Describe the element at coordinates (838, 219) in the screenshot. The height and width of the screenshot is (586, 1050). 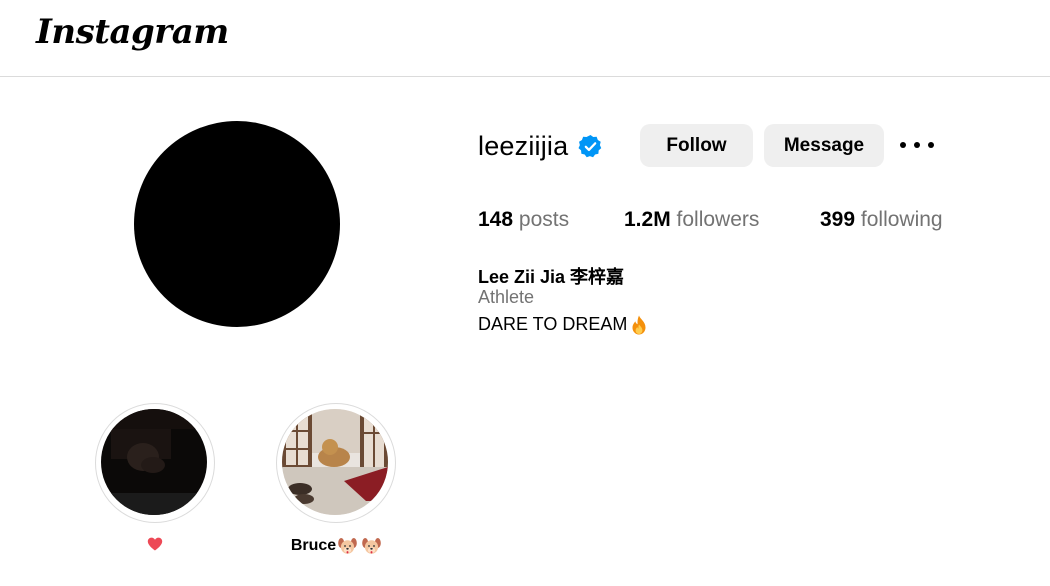
I see `following-count: 399` at that location.